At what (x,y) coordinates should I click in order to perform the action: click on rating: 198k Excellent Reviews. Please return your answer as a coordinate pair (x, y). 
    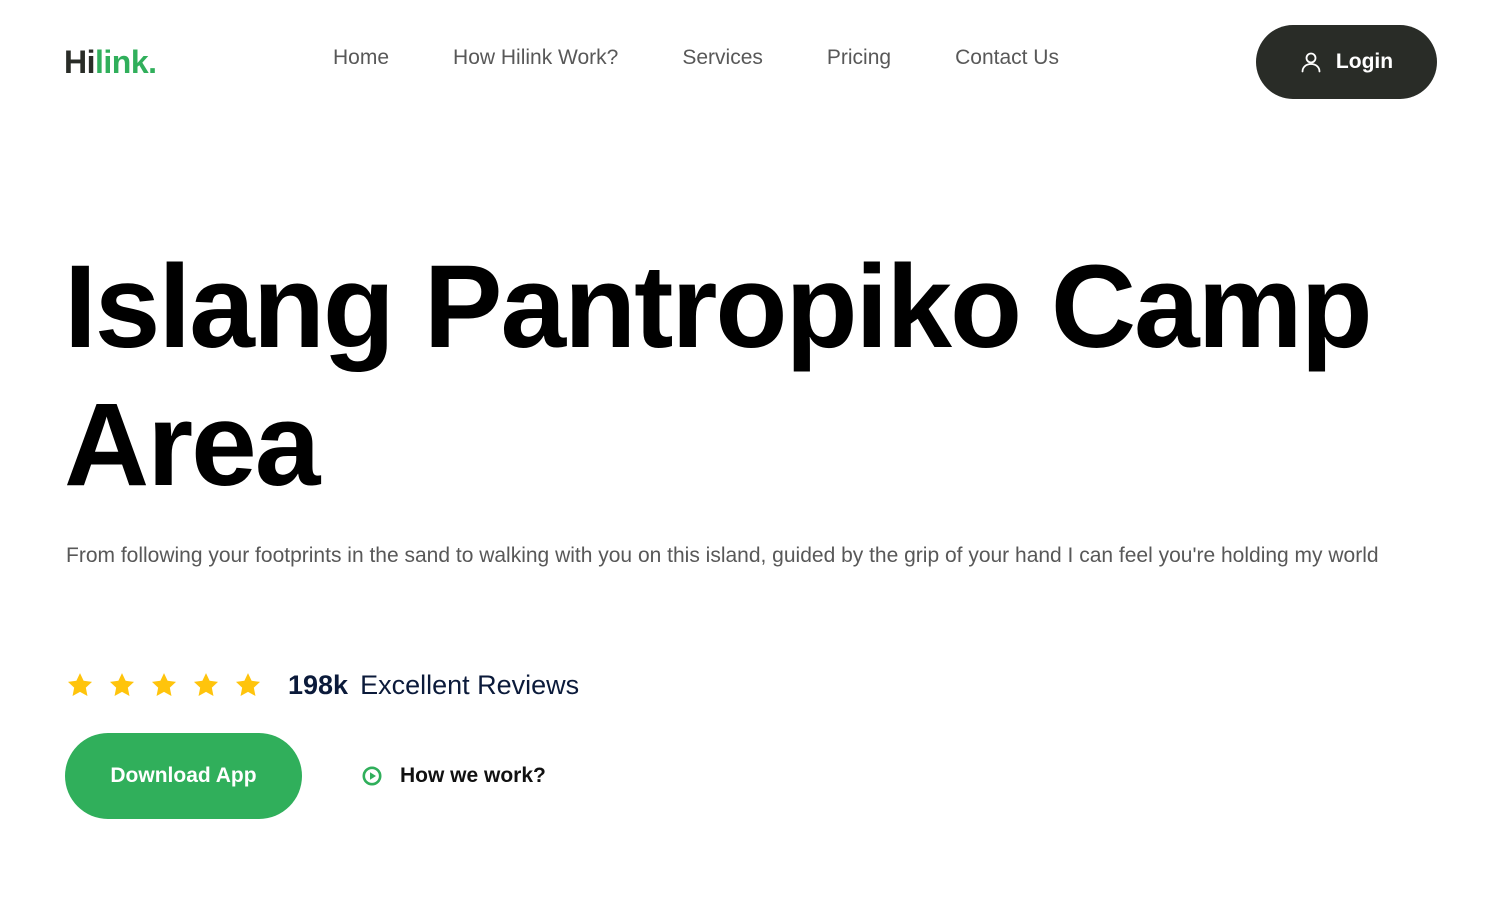
    Looking at the image, I should click on (322, 685).